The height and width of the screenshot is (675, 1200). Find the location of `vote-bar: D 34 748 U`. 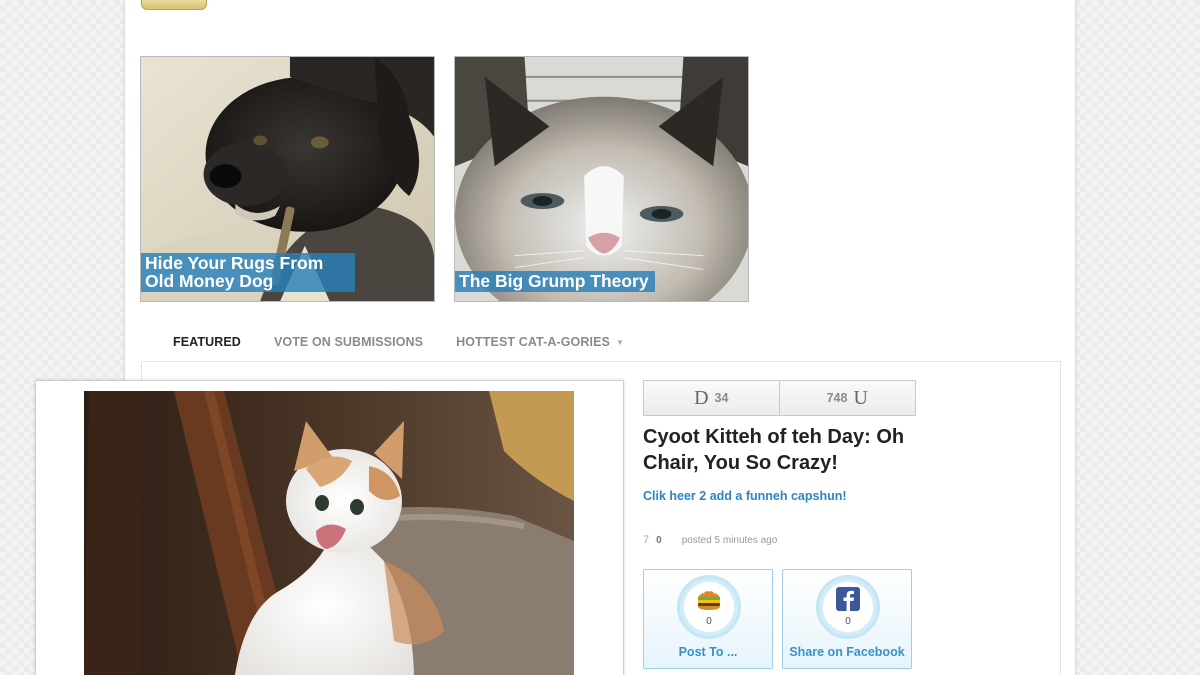

vote-bar: D 34 748 U is located at coordinates (779, 398).